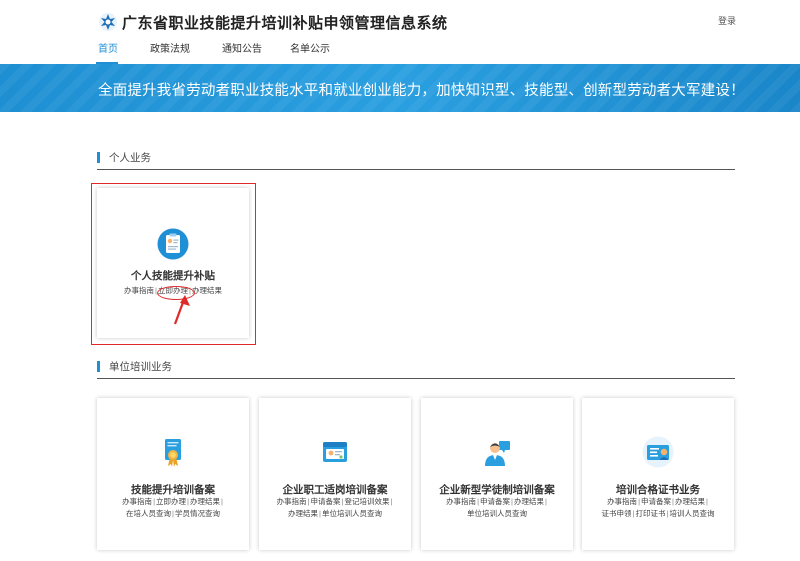 This screenshot has width=800, height=561. Describe the element at coordinates (497, 508) in the screenshot. I see `card-links: 办事指南|申请备案|办理结果| 单位培训人员查询` at that location.